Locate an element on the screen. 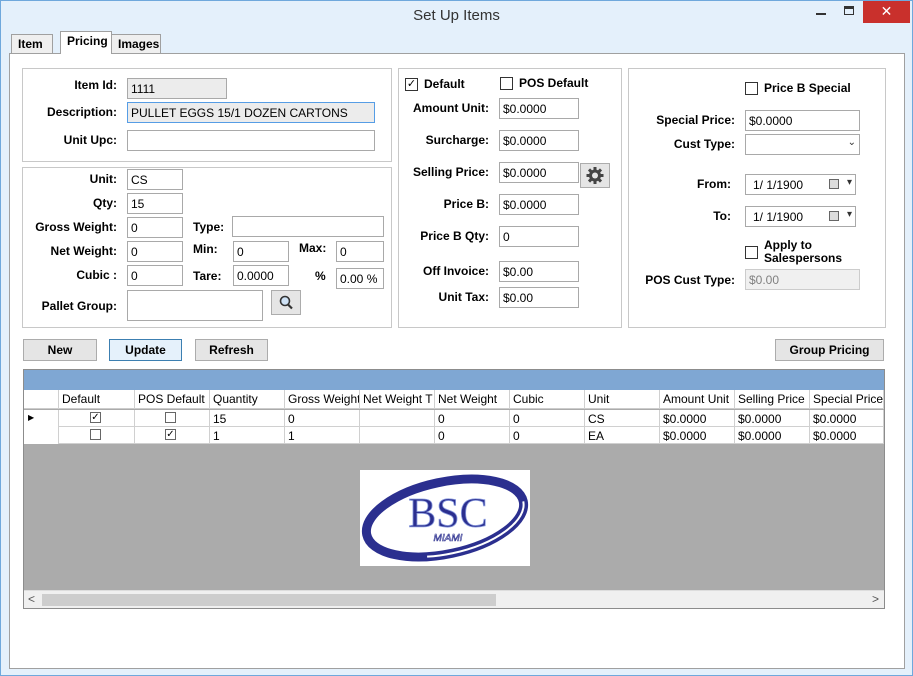 This screenshot has height=676, width=913. cell-default is located at coordinates (97, 435).